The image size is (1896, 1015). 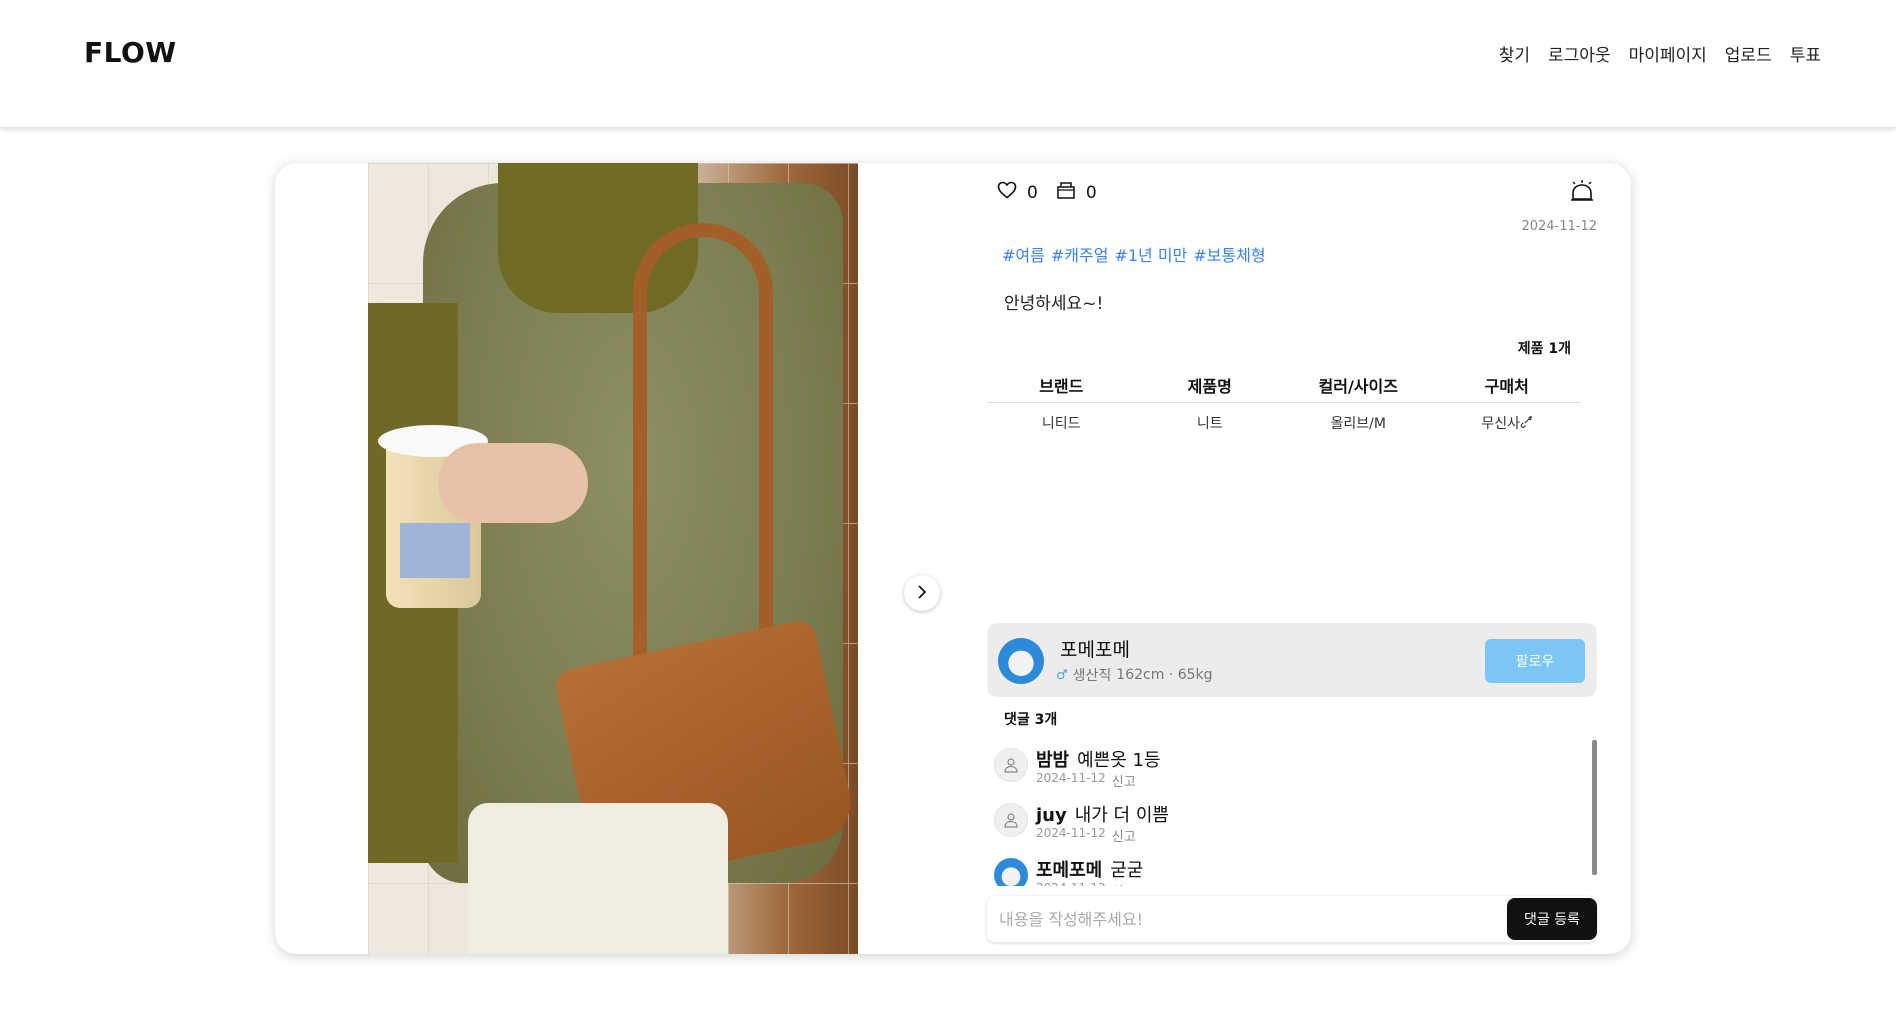 I want to click on post-description: 안녕하세요~!, so click(x=1054, y=304).